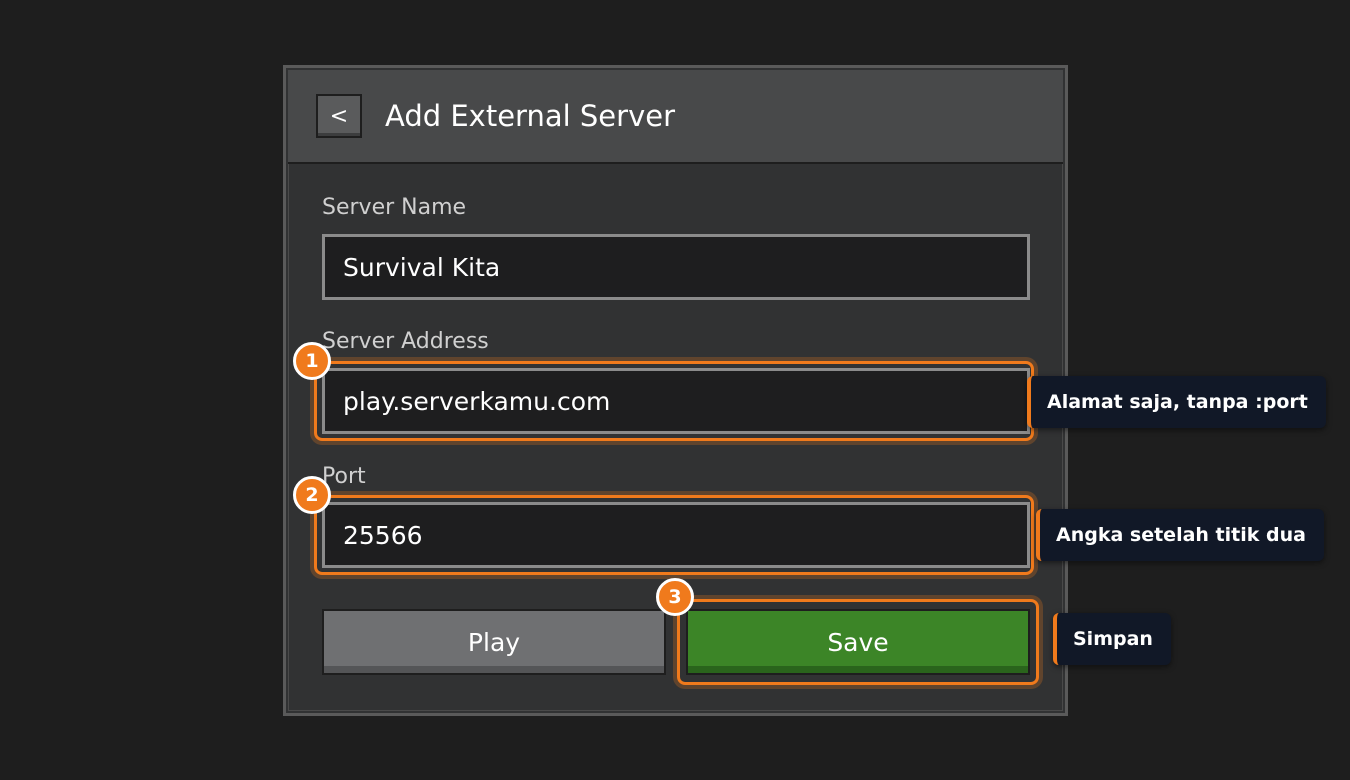 Image resolution: width=1350 pixels, height=780 pixels. What do you see at coordinates (675, 597) in the screenshot?
I see `step-badge-3: 3` at bounding box center [675, 597].